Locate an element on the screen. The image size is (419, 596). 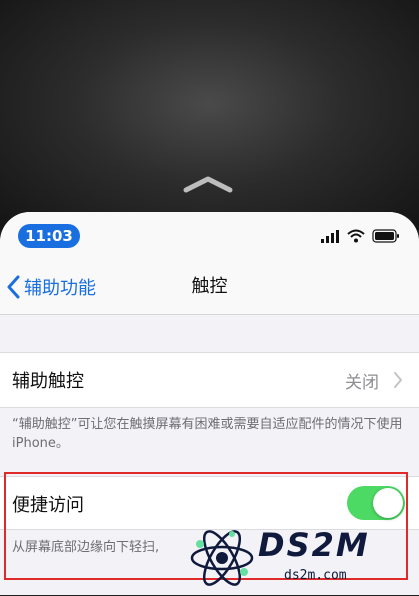
chevron-right-icon is located at coordinates (398, 380).